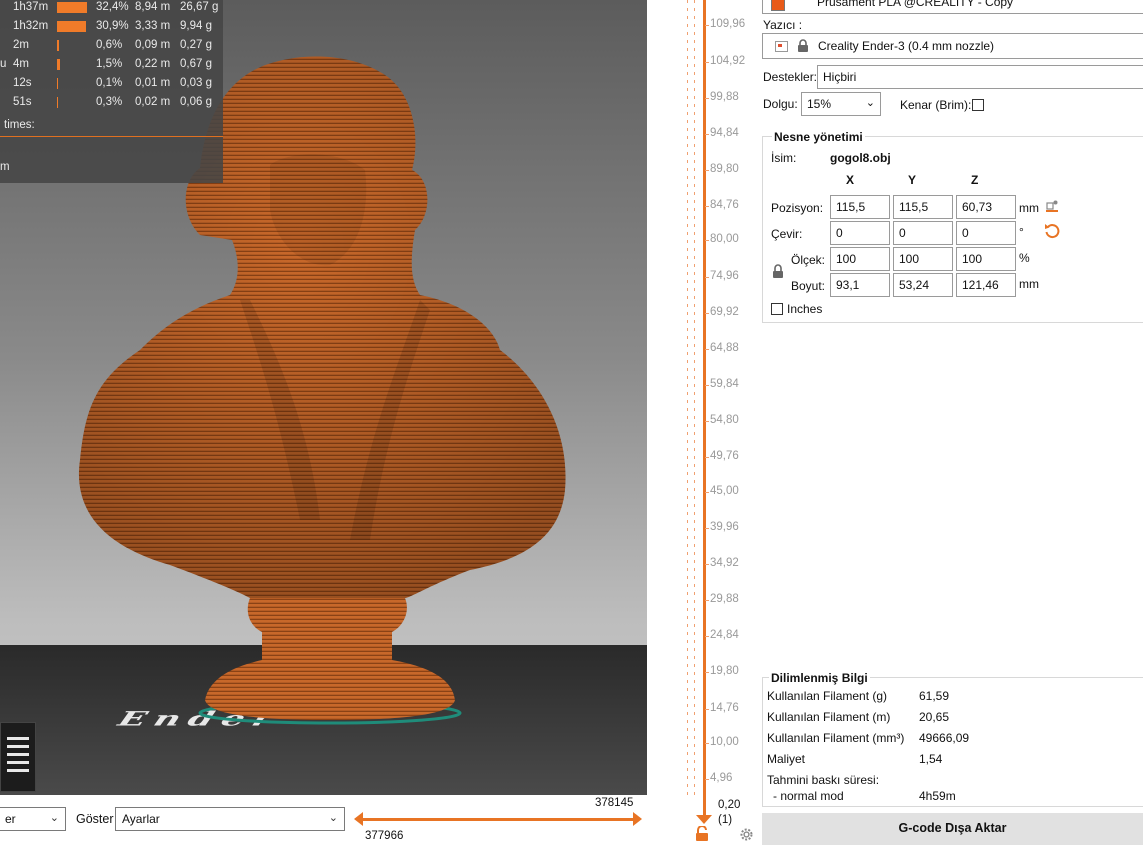 This screenshot has width=1143, height=845. I want to click on est-time-label: Tahmini baskı süresi:, so click(823, 780).